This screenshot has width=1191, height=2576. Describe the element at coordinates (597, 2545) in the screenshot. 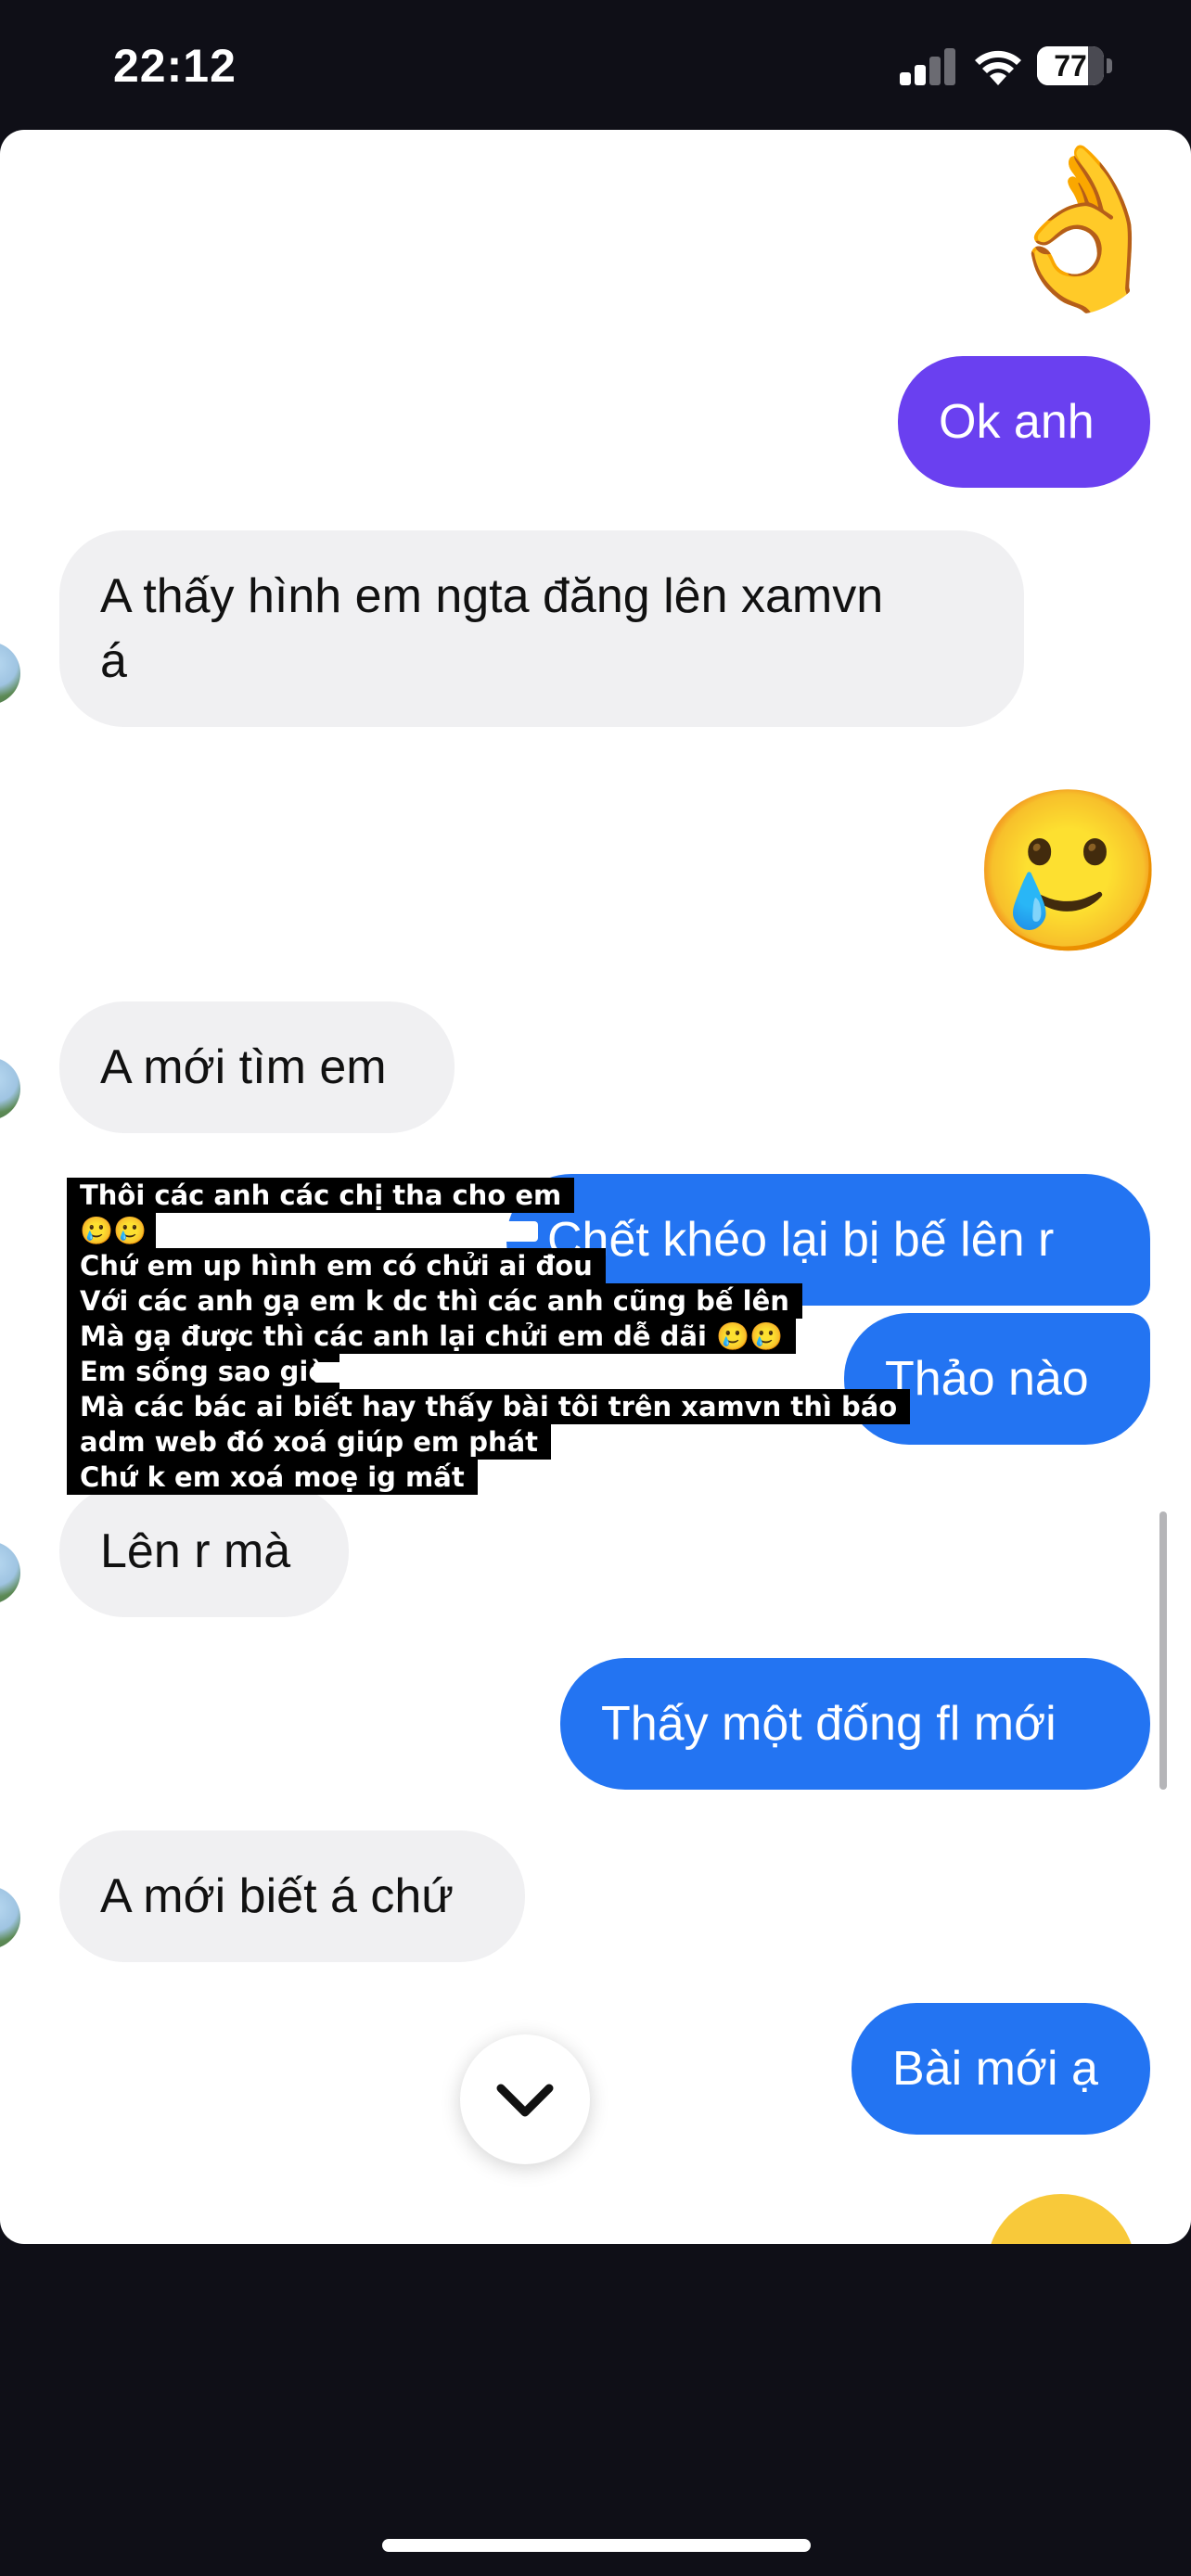

I see `home-indicator` at that location.